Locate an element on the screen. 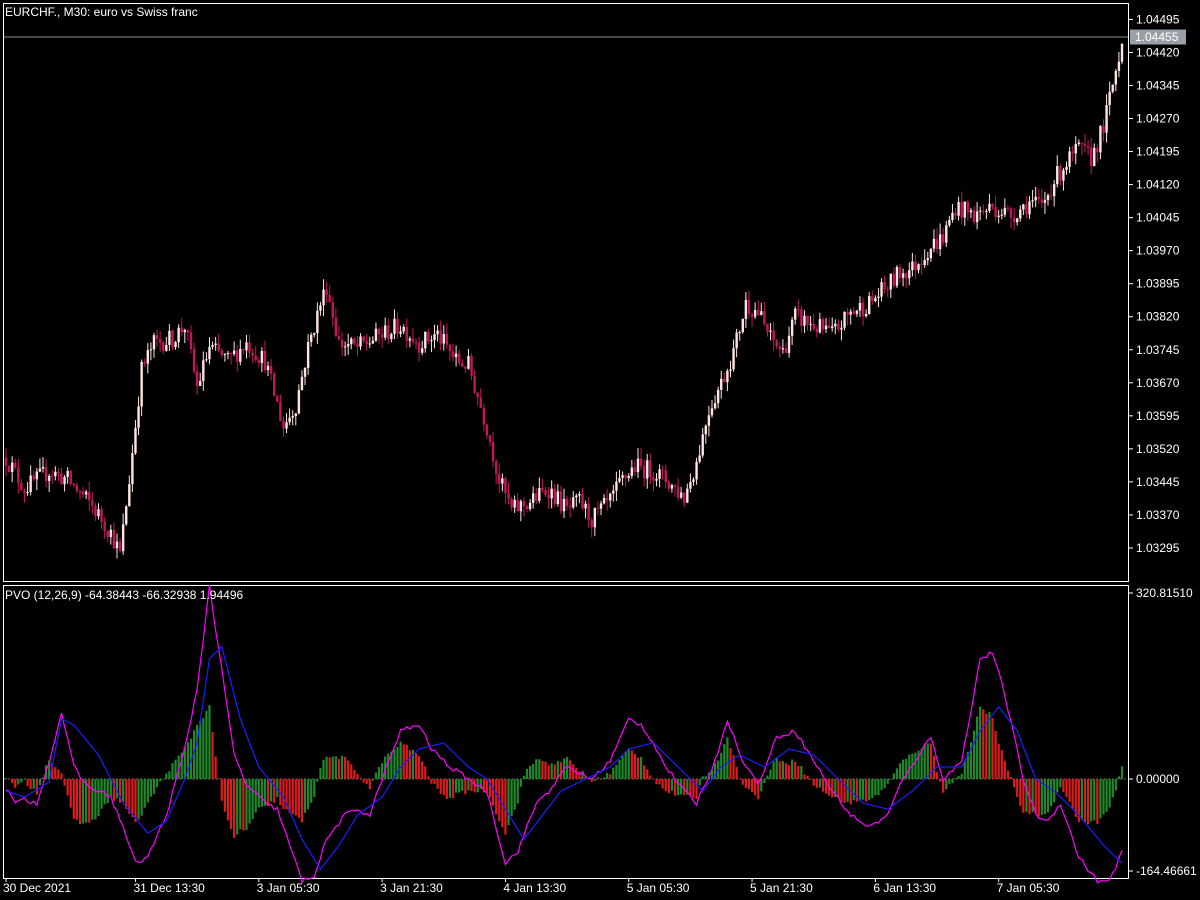 This screenshot has height=900, width=1200. price-tick-label: 1.04495 is located at coordinates (1158, 19).